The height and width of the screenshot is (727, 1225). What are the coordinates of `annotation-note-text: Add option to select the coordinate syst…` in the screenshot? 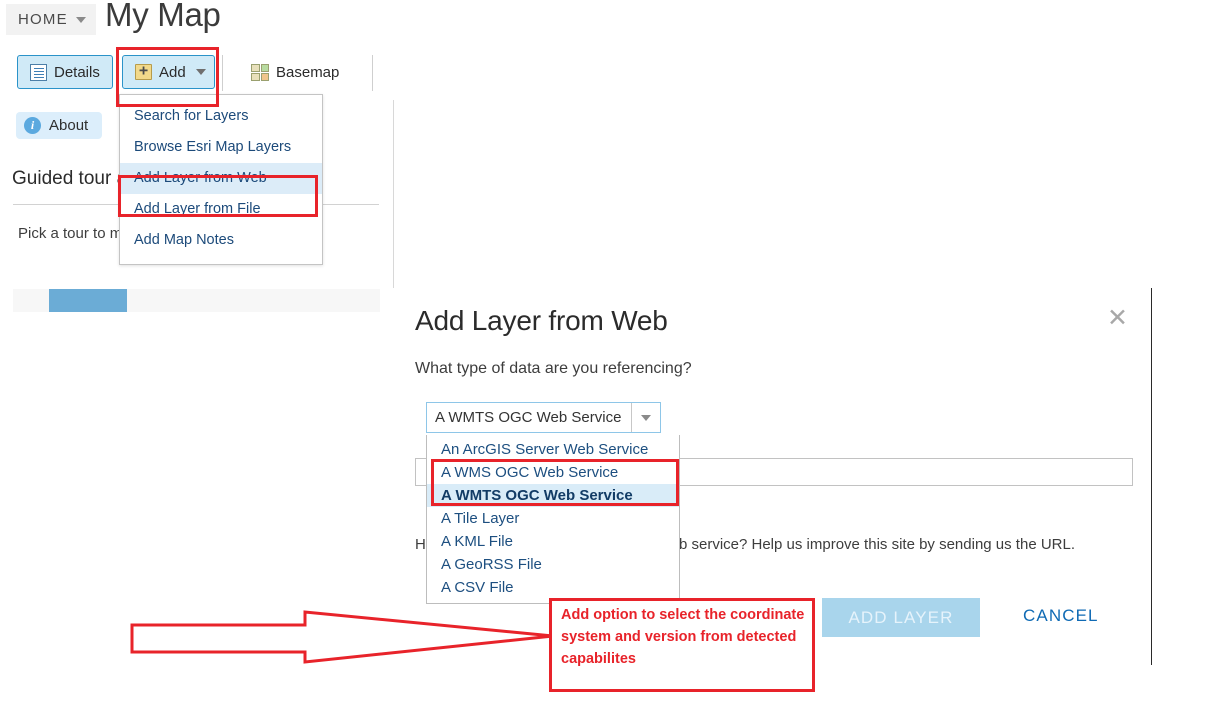 It's located at (683, 637).